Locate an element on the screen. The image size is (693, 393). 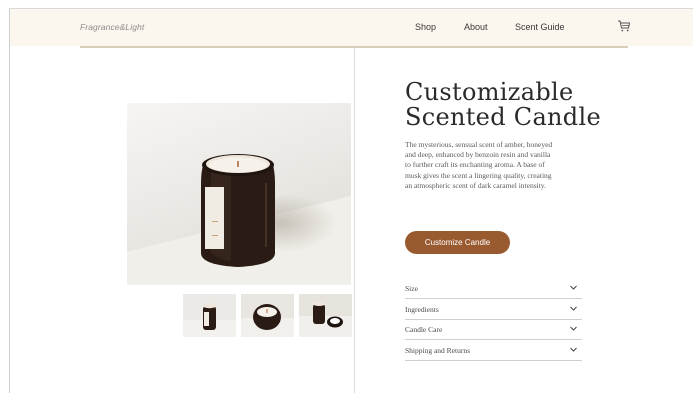
accordion-ingredients: Ingredients is located at coordinates (493, 310).